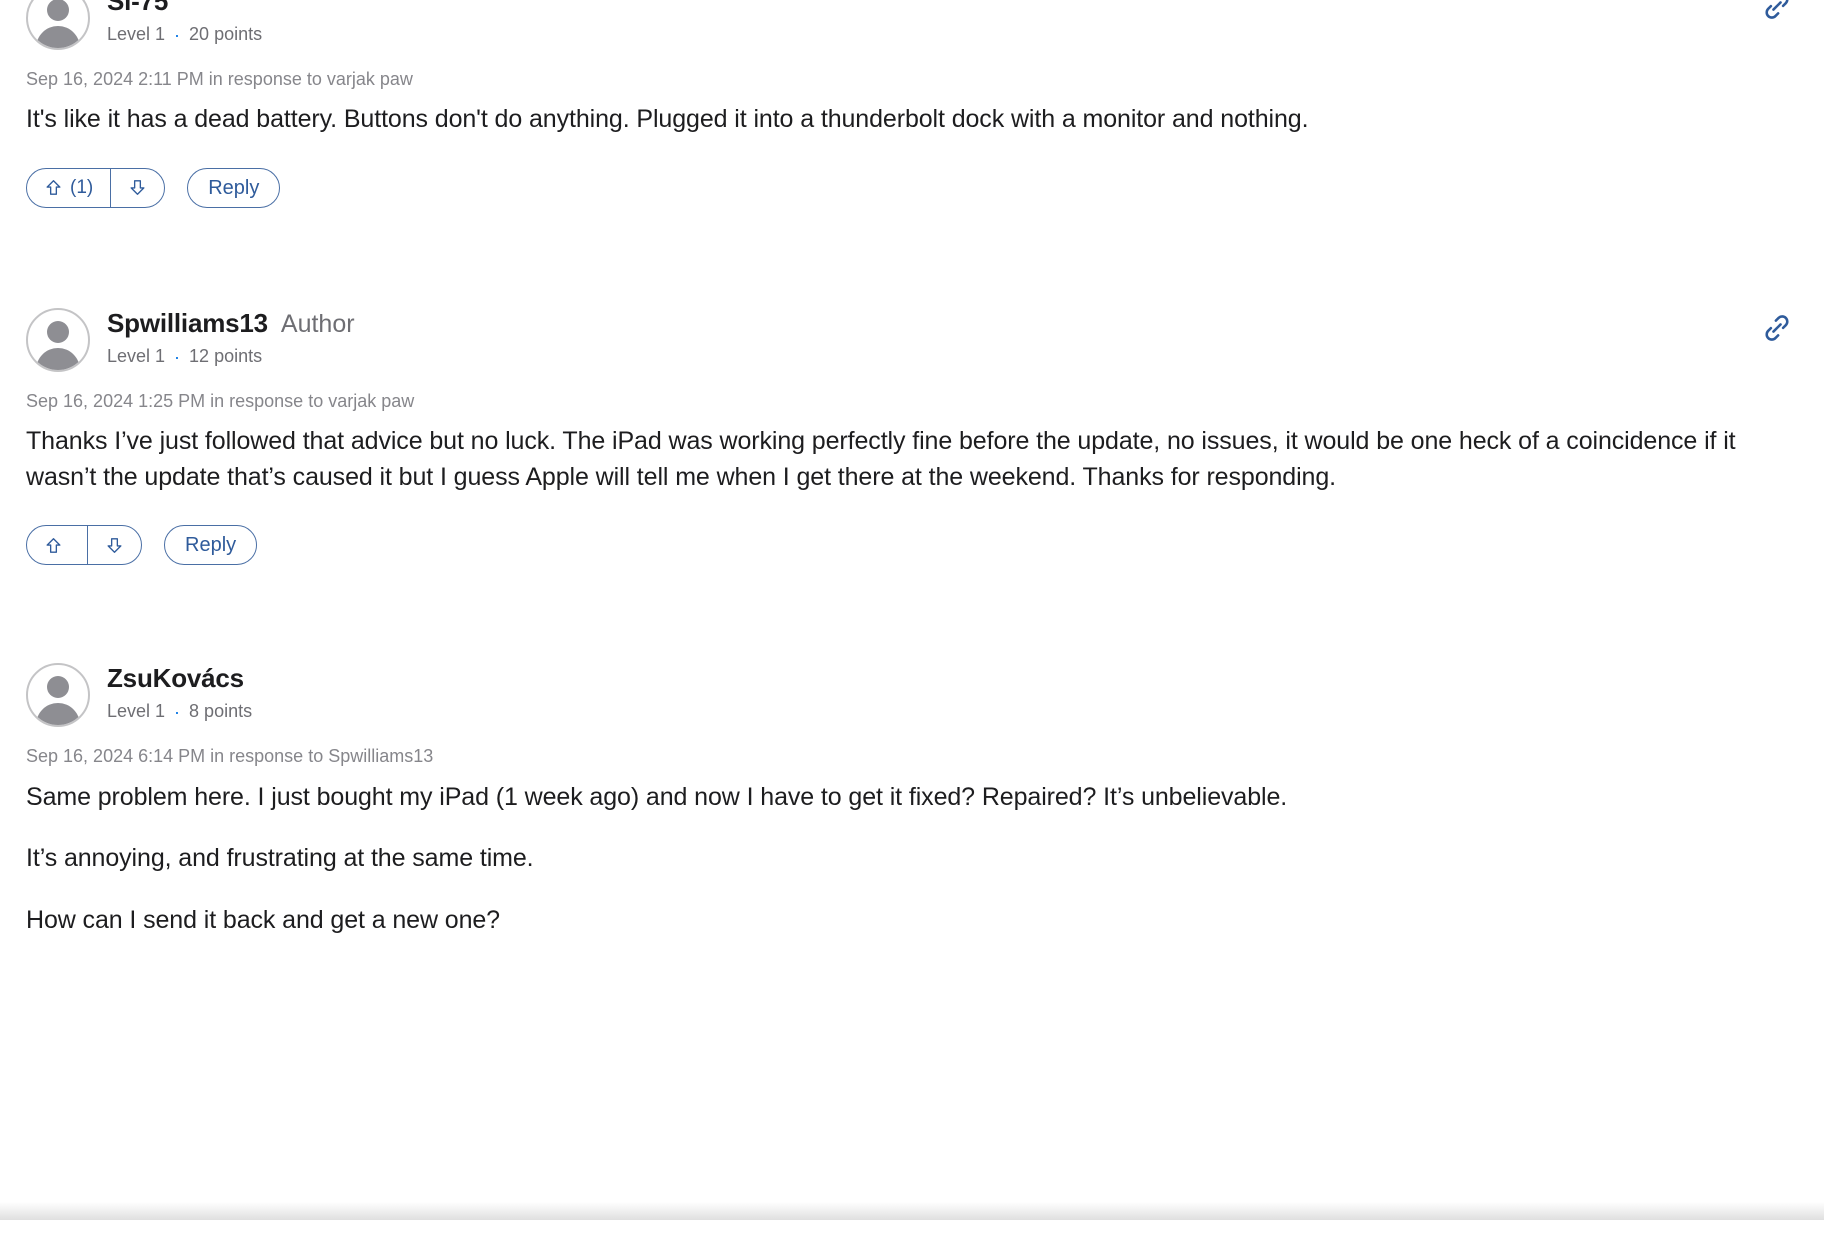 The image size is (1824, 1234). Describe the element at coordinates (912, 25) in the screenshot. I see `comment-header: Si-75 Level 1 · 20 points` at that location.